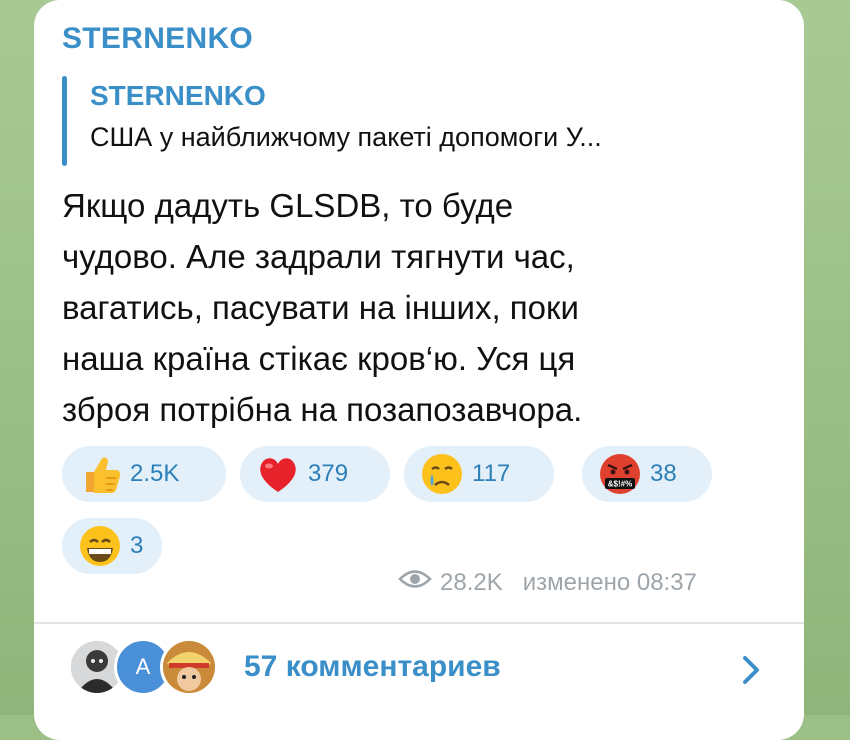 This screenshot has height=740, width=850. Describe the element at coordinates (419, 623) in the screenshot. I see `comments-divider` at that location.